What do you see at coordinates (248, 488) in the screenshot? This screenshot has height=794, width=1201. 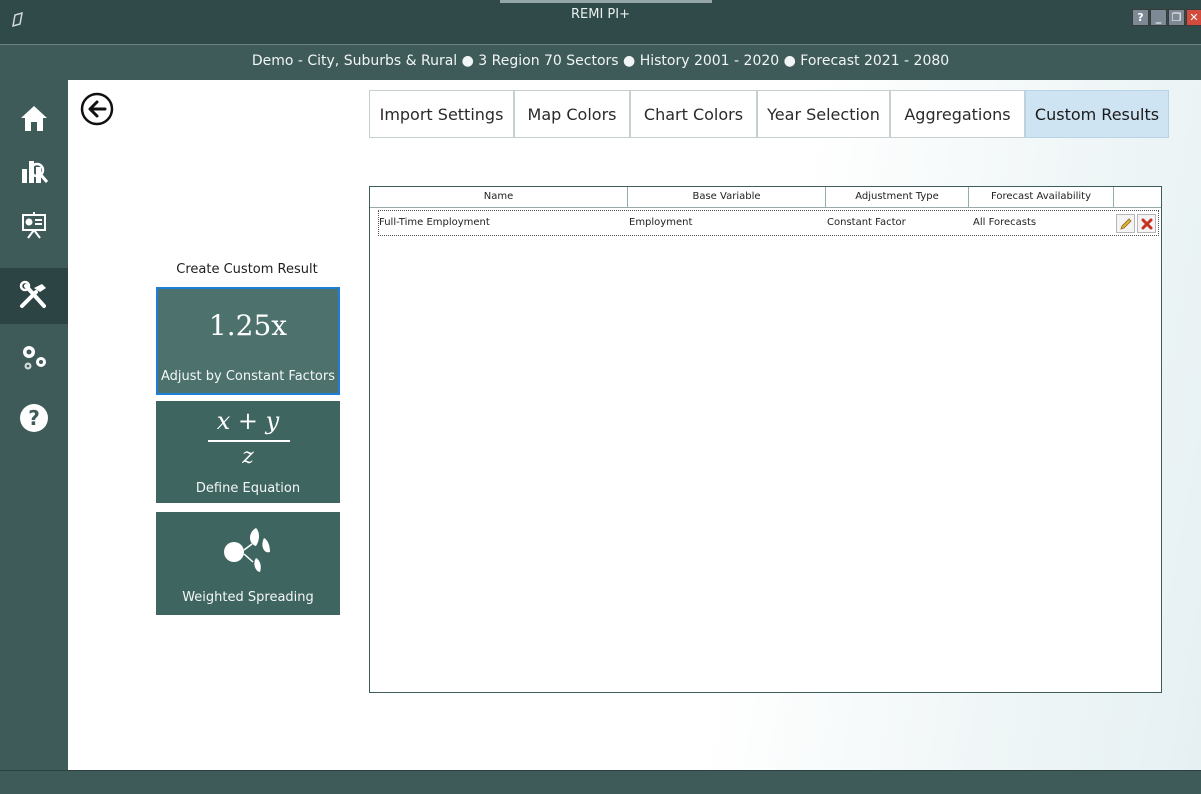 I see `define-equation-label: Define Equation` at bounding box center [248, 488].